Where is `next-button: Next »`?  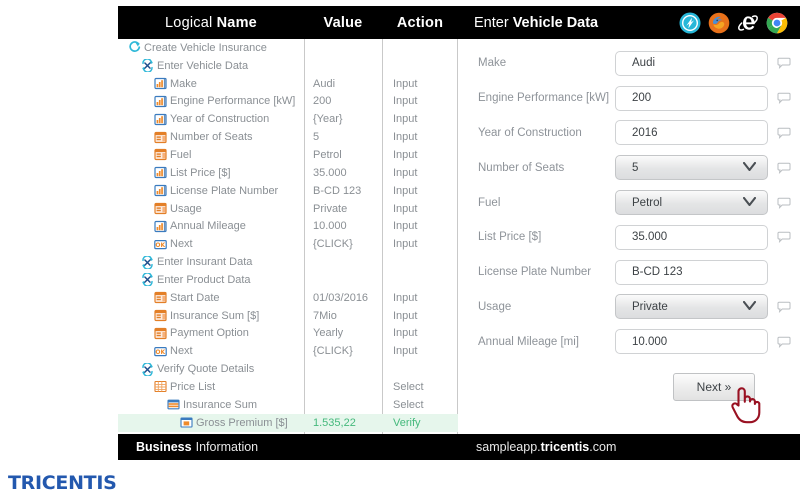 next-button: Next » is located at coordinates (714, 387).